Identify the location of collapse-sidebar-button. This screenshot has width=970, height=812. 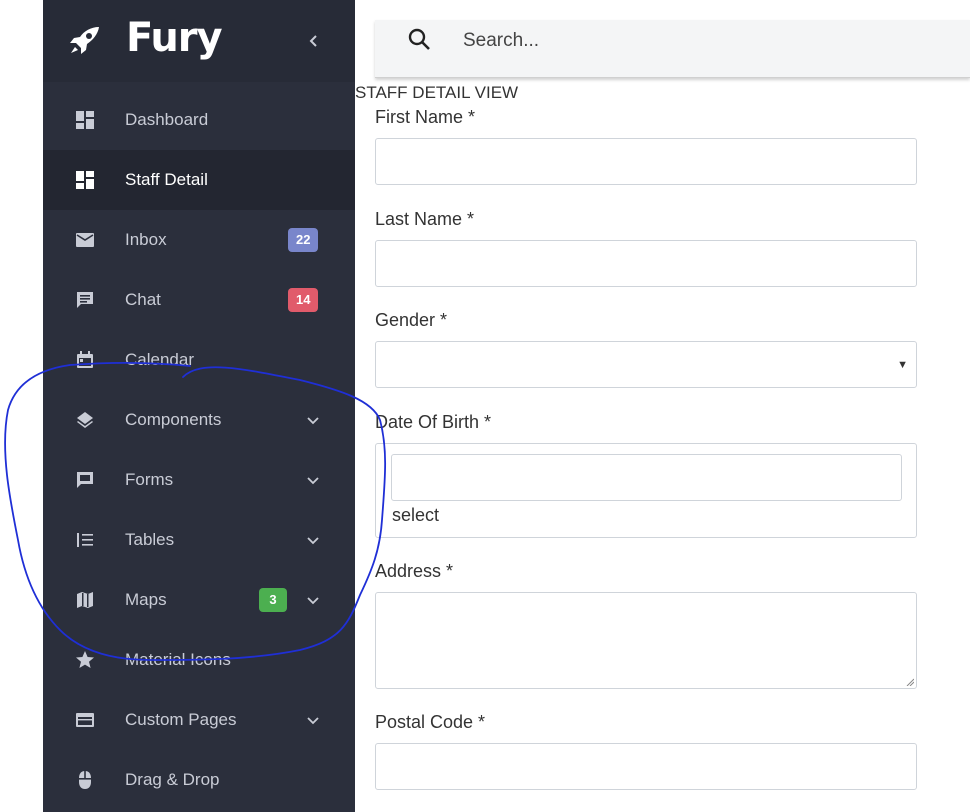
(314, 41).